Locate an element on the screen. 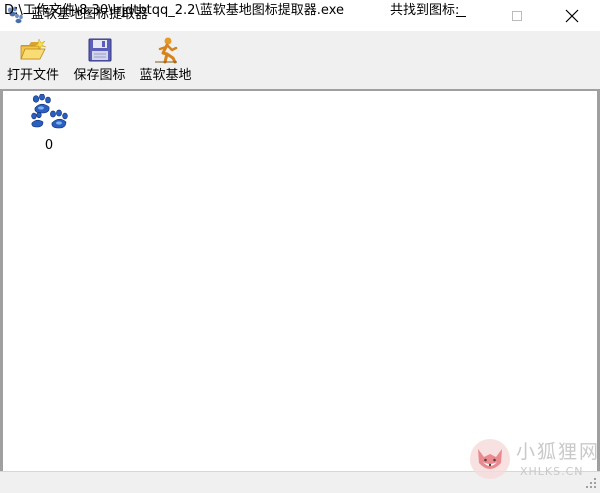  open-file-button: 打开文件 is located at coordinates (33, 61).